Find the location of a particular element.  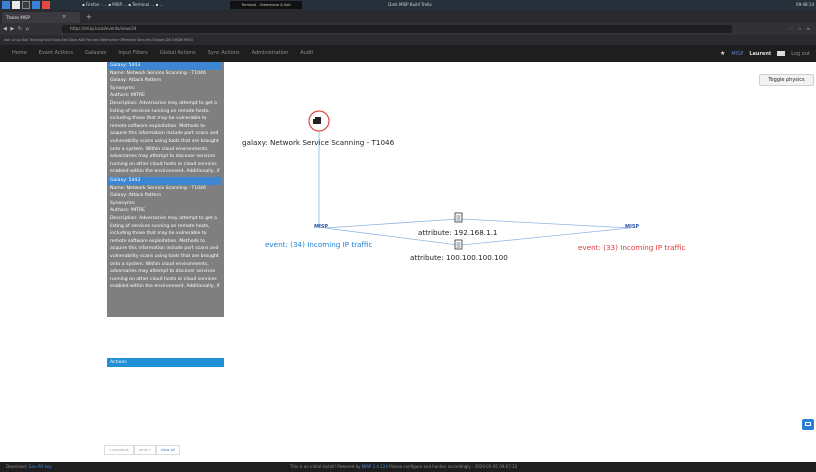

edge-misp-left-attr-top is located at coordinates (391, 223).